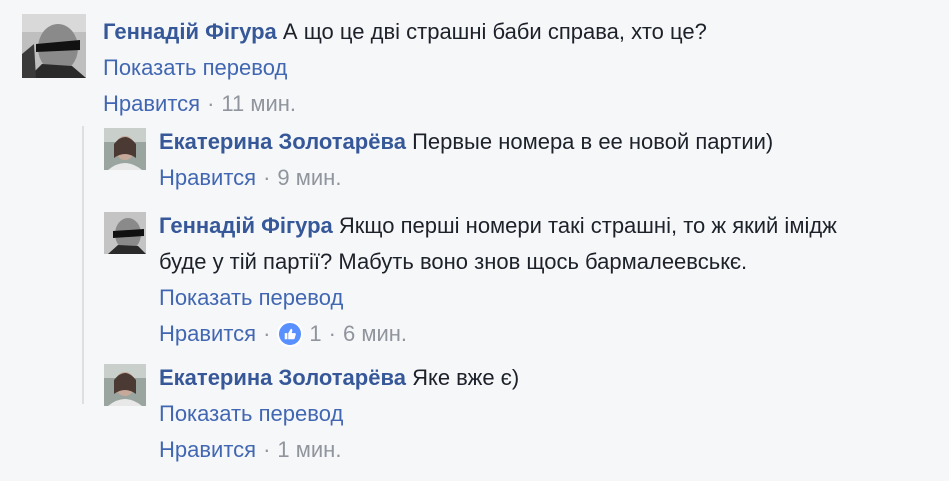  Describe the element at coordinates (258, 104) in the screenshot. I see `comment-timestamp: 11 мин.` at that location.